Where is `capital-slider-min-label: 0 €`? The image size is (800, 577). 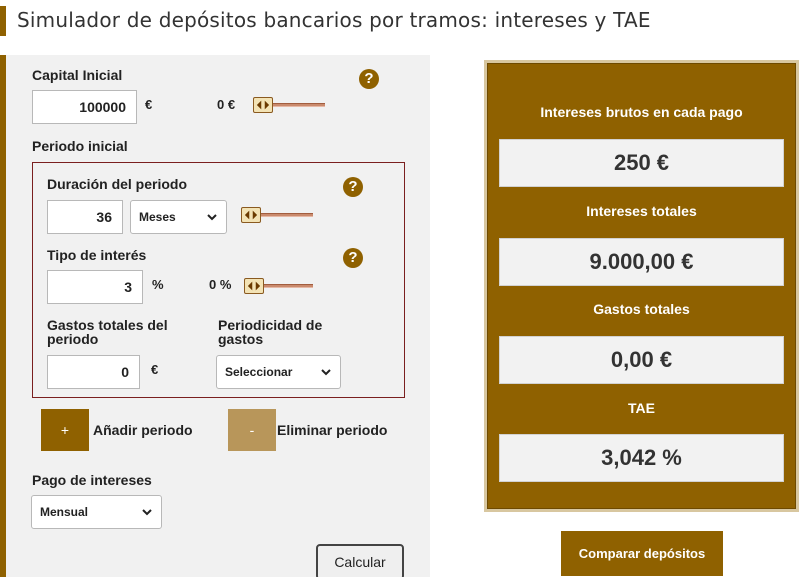 capital-slider-min-label: 0 € is located at coordinates (226, 104).